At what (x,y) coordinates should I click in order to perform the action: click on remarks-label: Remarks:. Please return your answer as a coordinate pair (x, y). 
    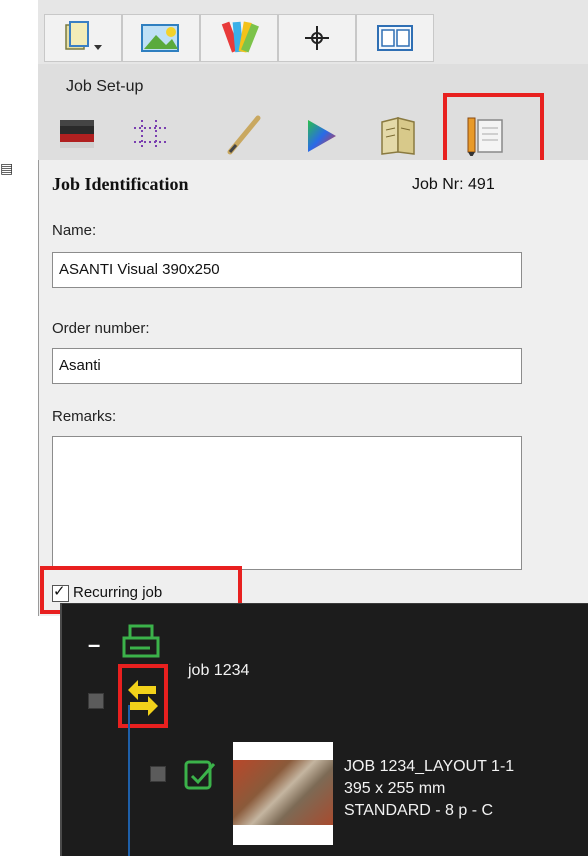
    Looking at the image, I should click on (84, 416).